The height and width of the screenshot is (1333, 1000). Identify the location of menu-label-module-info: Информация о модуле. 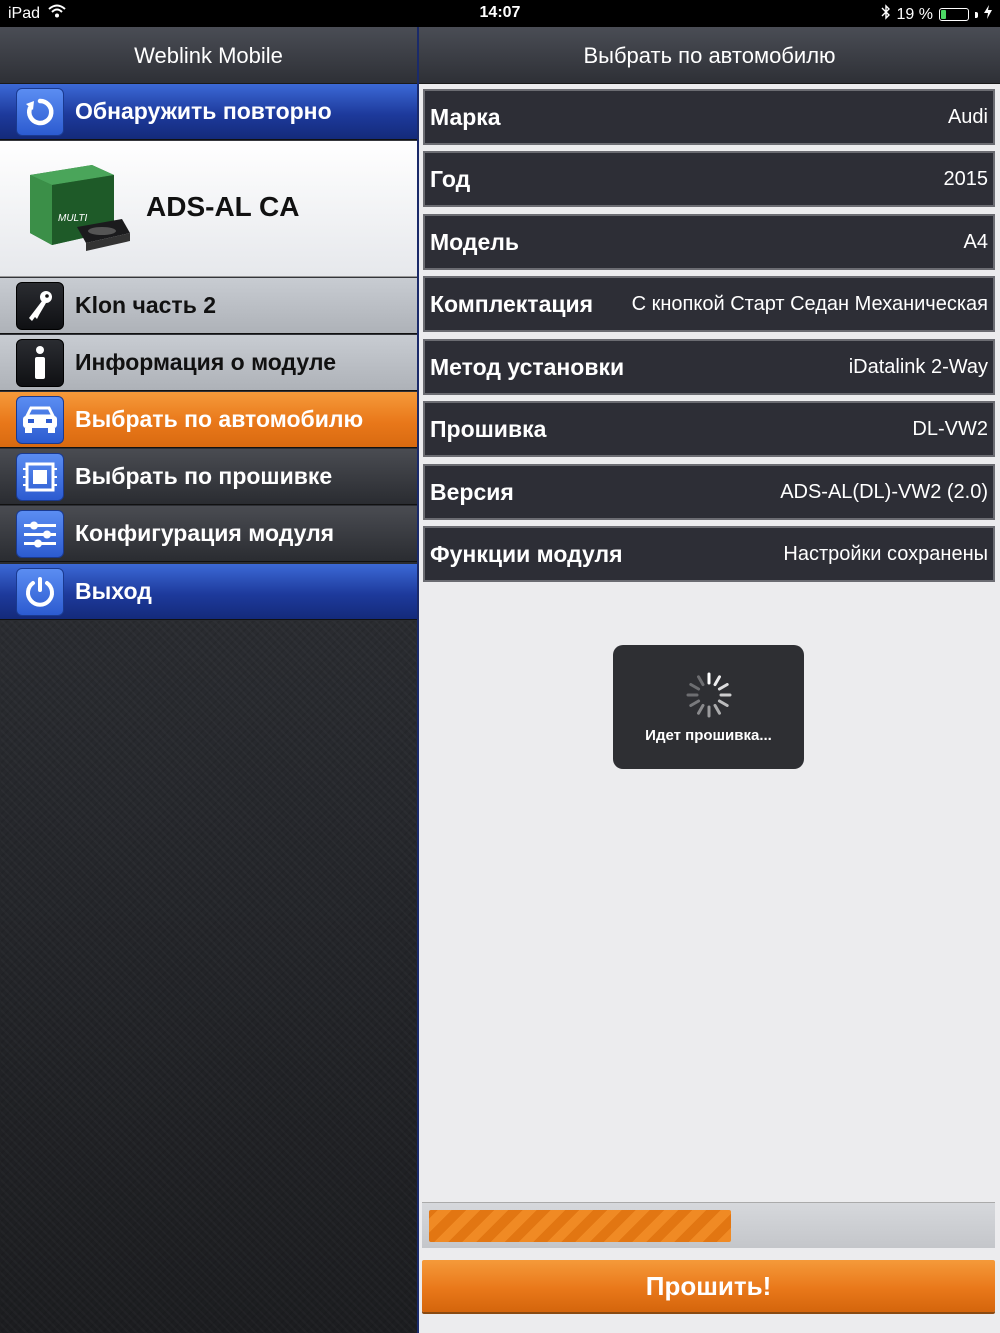
(205, 362).